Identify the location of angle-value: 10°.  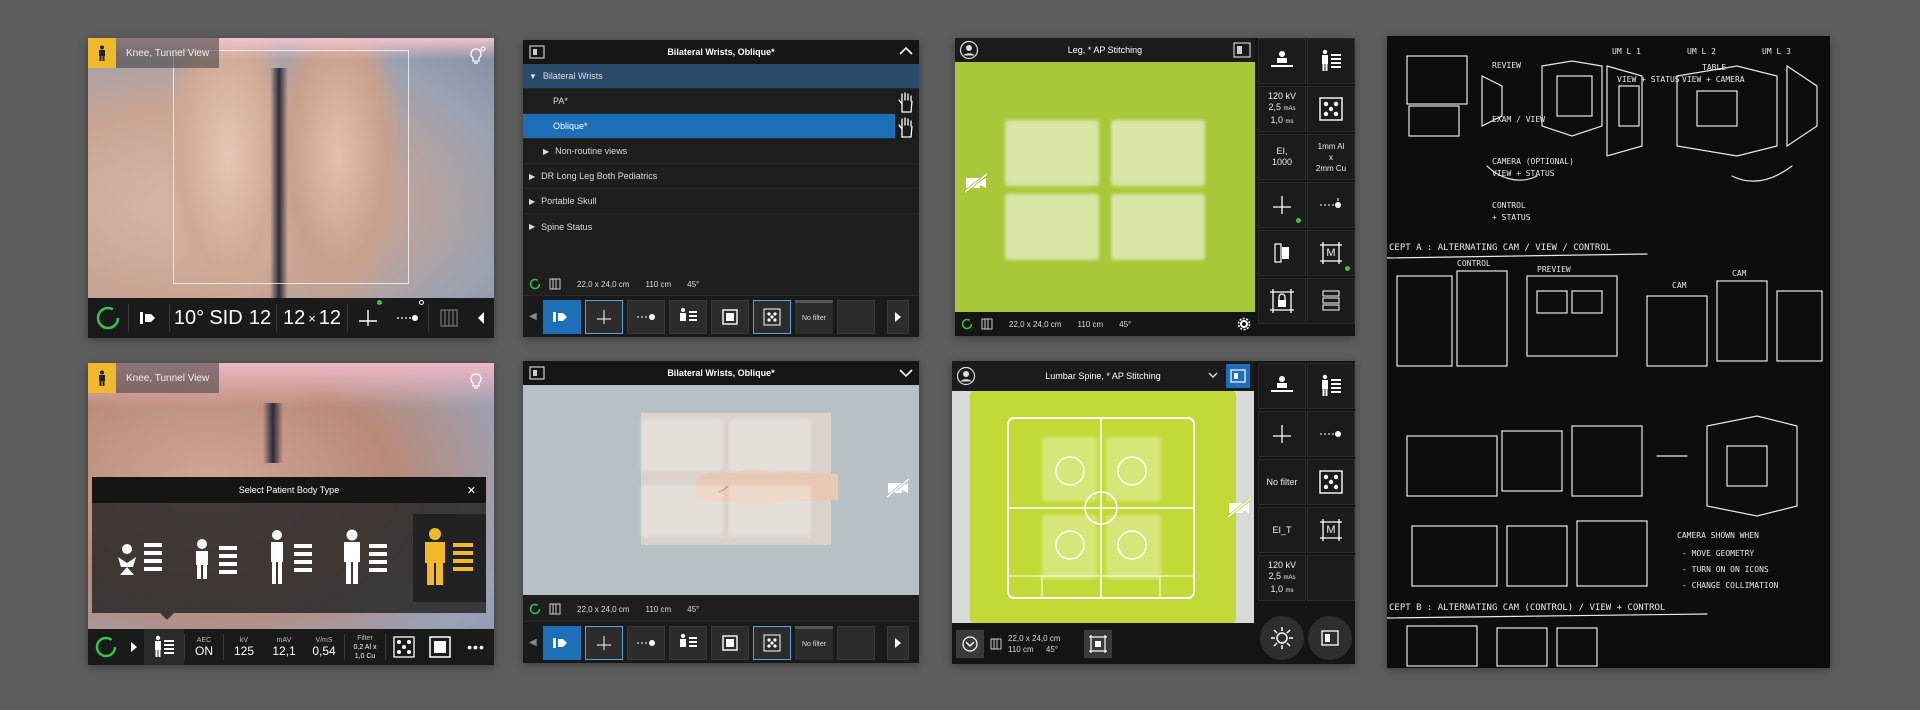
(189, 318).